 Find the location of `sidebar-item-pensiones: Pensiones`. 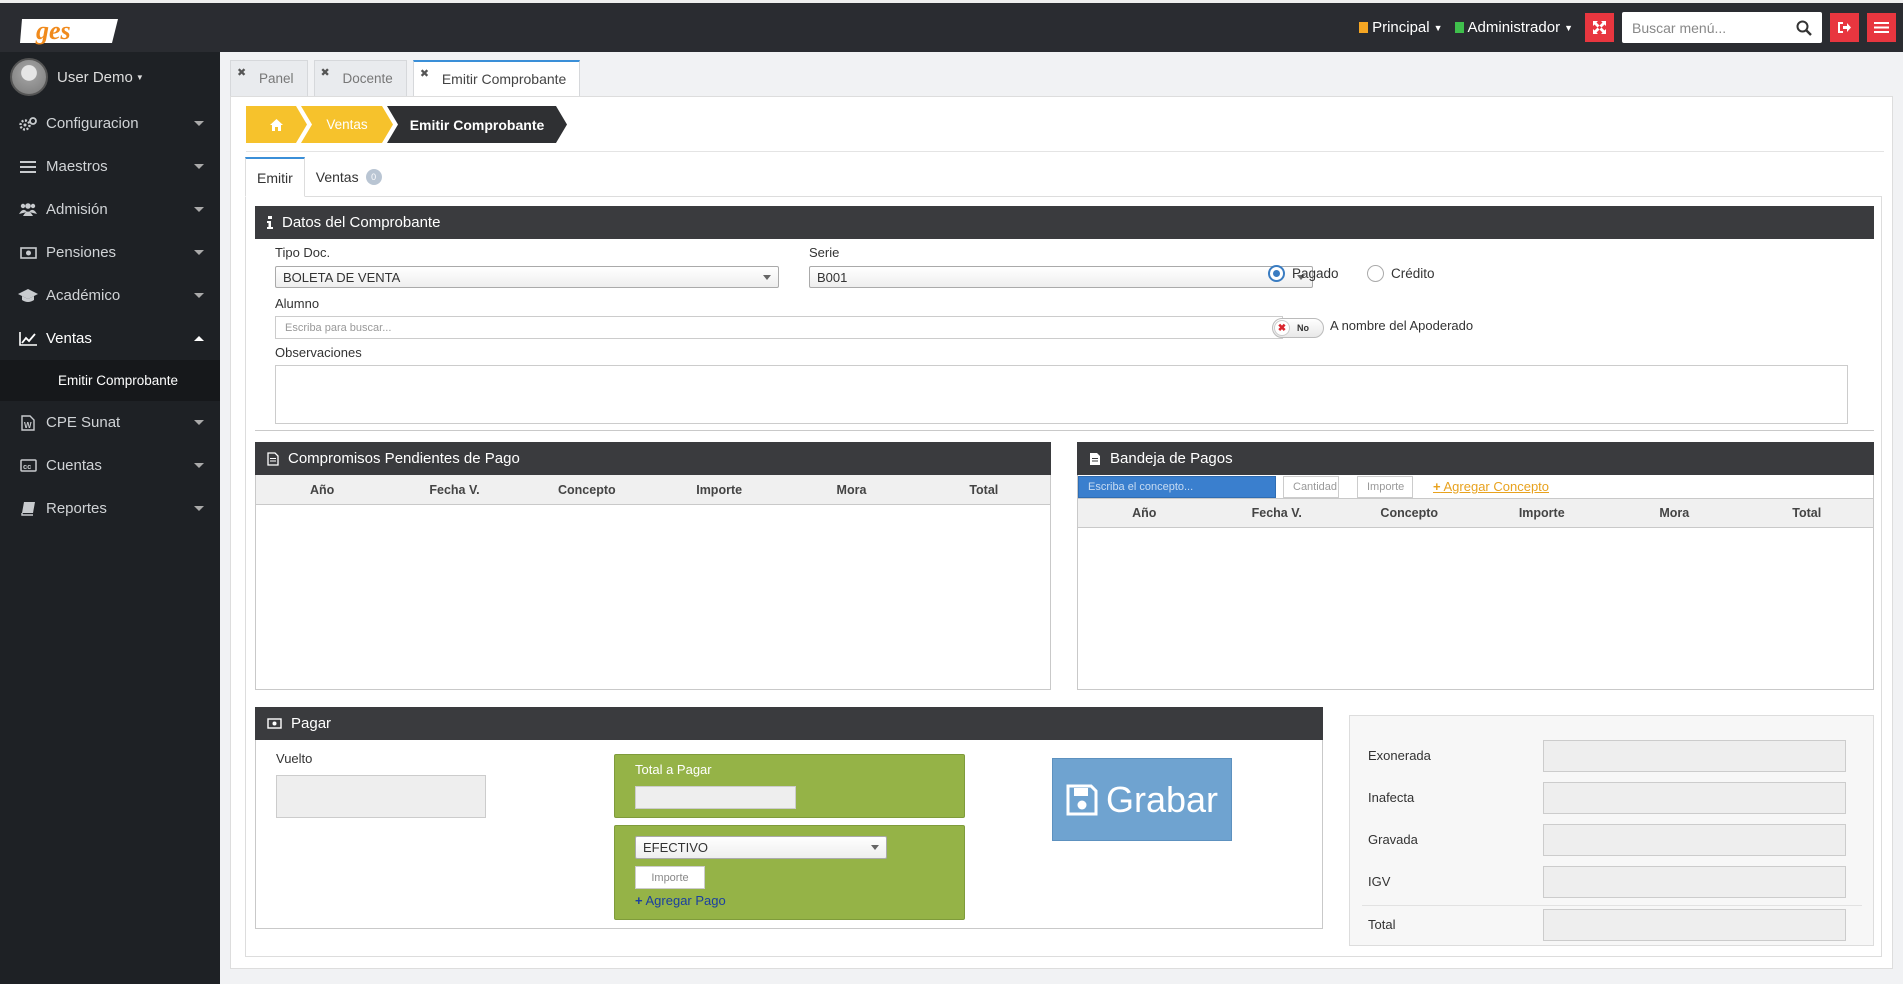

sidebar-item-pensiones: Pensiones is located at coordinates (110, 252).